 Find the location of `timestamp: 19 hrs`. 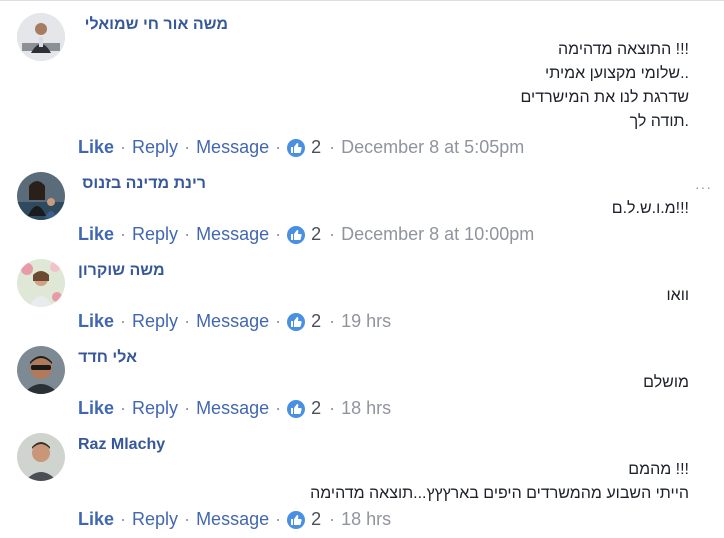

timestamp: 19 hrs is located at coordinates (366, 321).